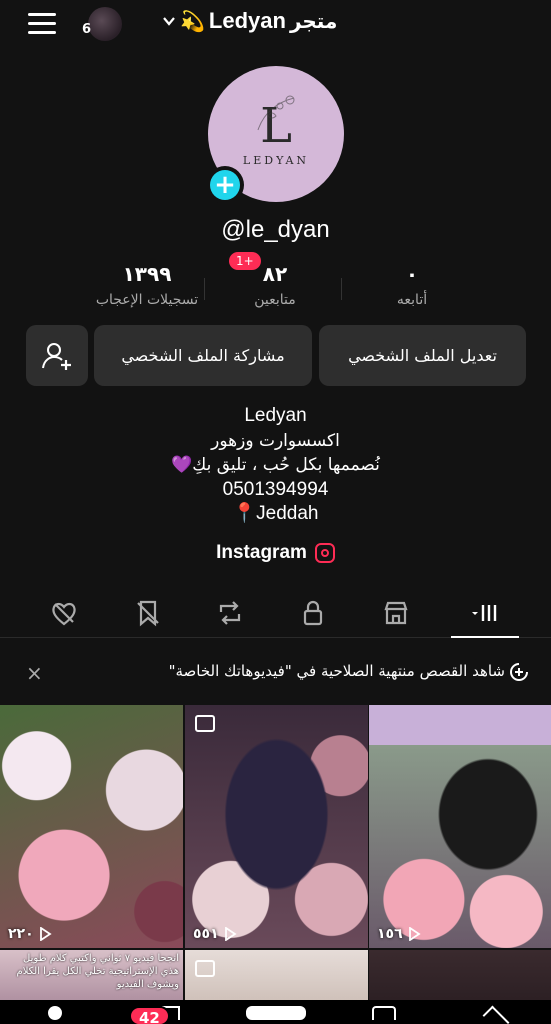 This screenshot has width=551, height=1024. Describe the element at coordinates (182, 465) in the screenshot. I see `heart-emoji: 💜` at that location.